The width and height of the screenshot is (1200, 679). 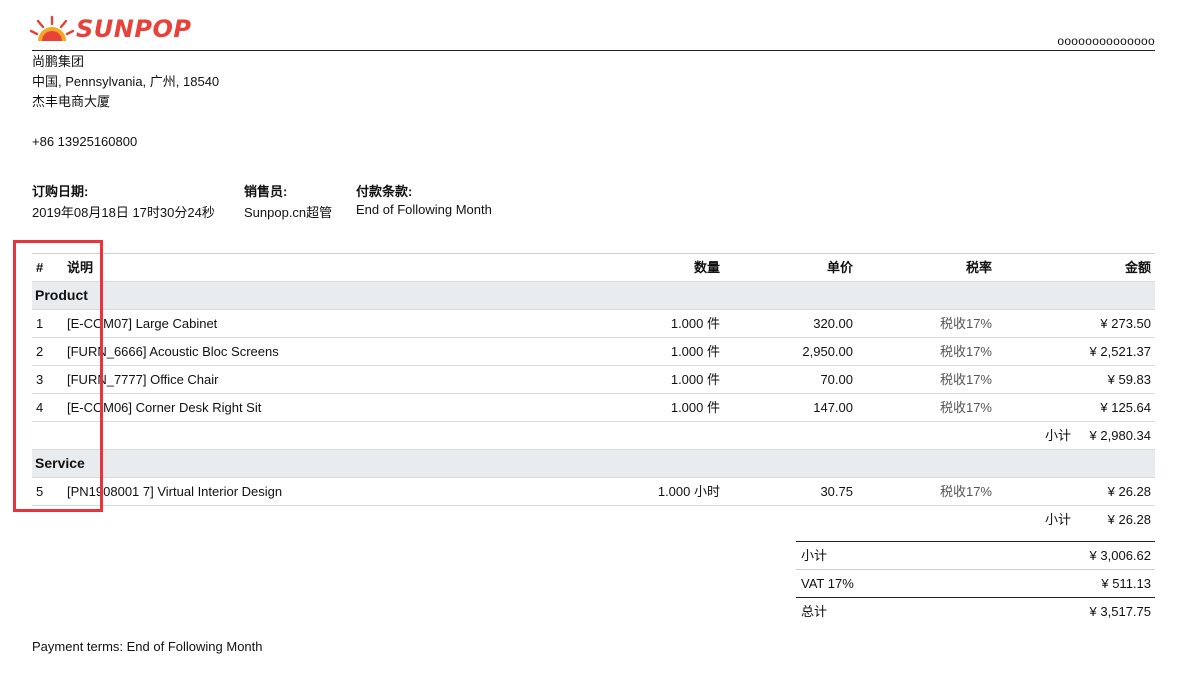 What do you see at coordinates (593, 267) in the screenshot?
I see `table-header-row: # 说明 数量 单价 税率 金额` at bounding box center [593, 267].